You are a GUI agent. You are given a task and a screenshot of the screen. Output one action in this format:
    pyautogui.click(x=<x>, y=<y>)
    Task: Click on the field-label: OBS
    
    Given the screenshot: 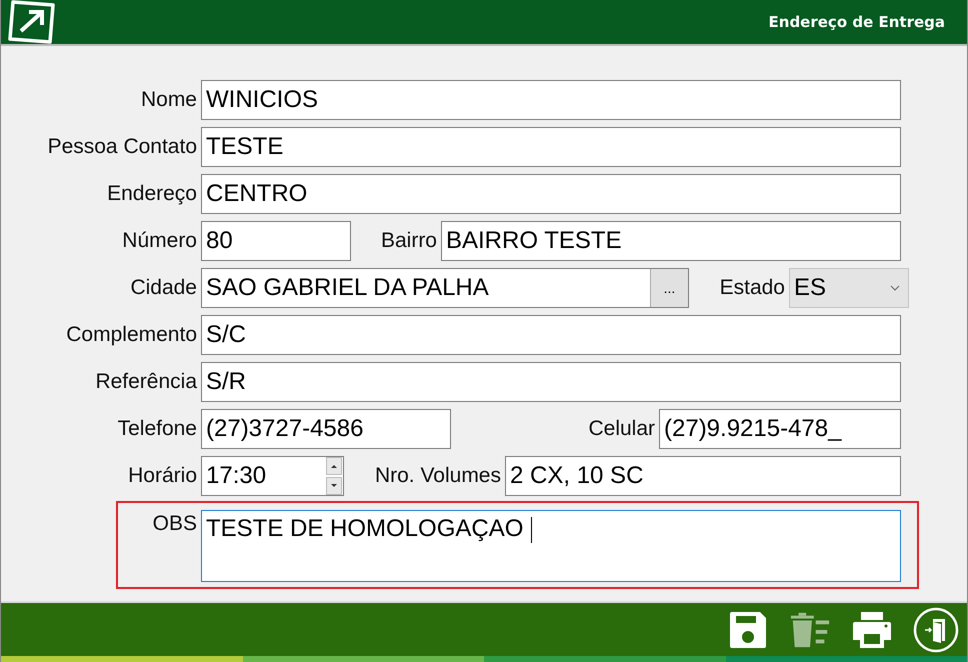 What is the action you would take?
    pyautogui.click(x=174, y=524)
    